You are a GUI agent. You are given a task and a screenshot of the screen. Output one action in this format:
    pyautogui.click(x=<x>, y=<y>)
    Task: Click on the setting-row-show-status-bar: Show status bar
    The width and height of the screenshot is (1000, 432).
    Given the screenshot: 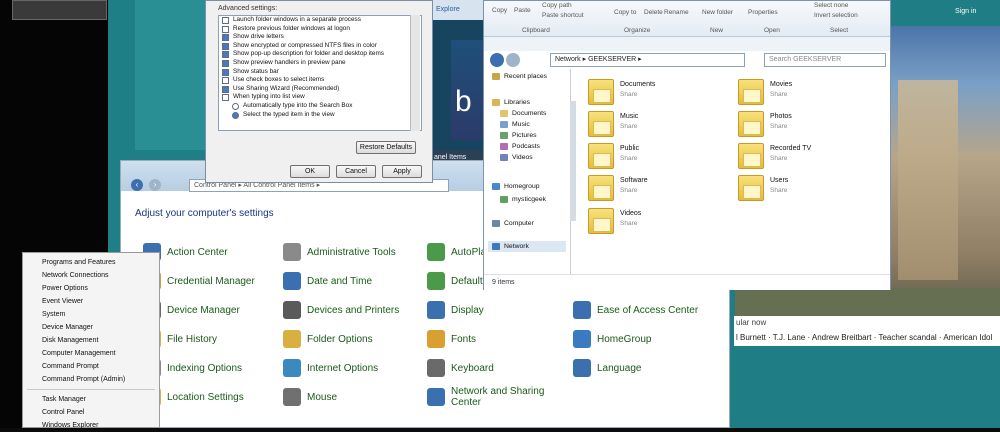 What is the action you would take?
    pyautogui.click(x=320, y=72)
    